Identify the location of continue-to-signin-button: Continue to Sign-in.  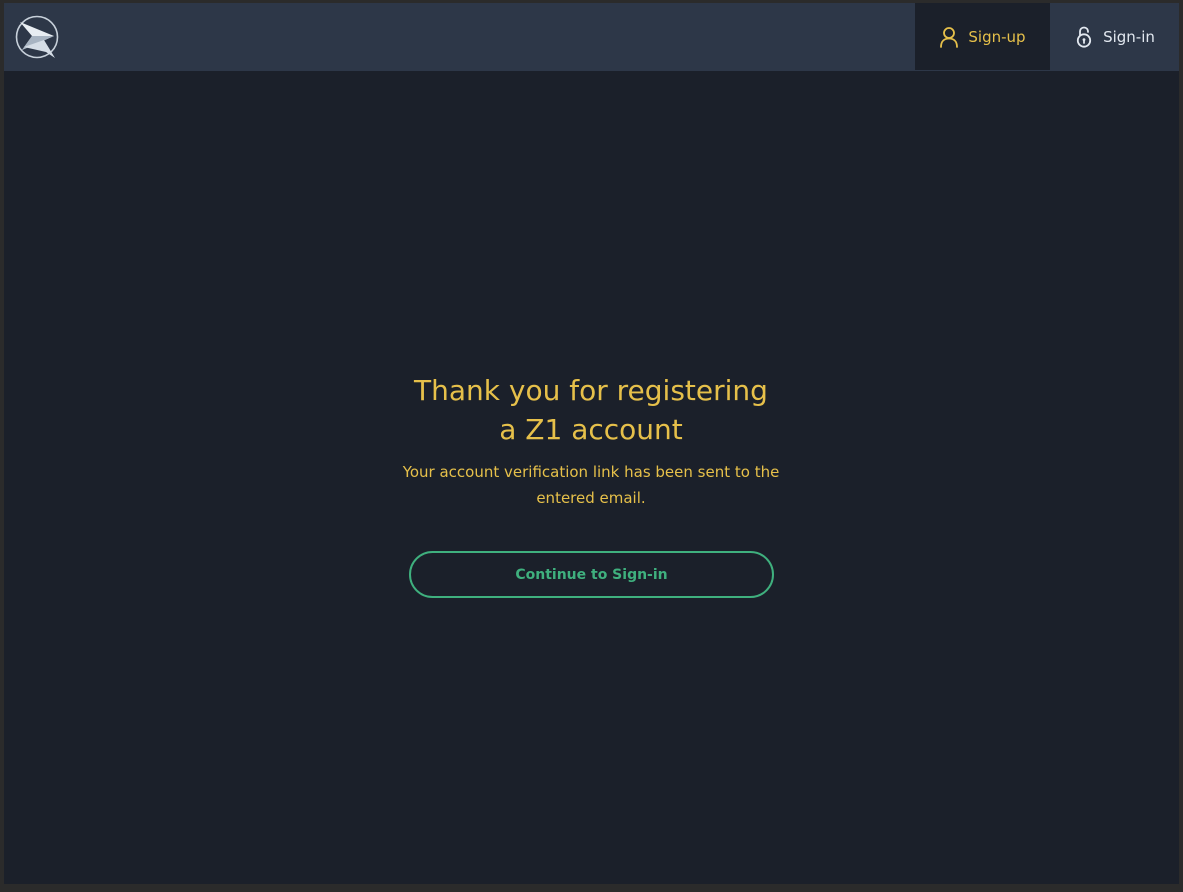
(591, 574).